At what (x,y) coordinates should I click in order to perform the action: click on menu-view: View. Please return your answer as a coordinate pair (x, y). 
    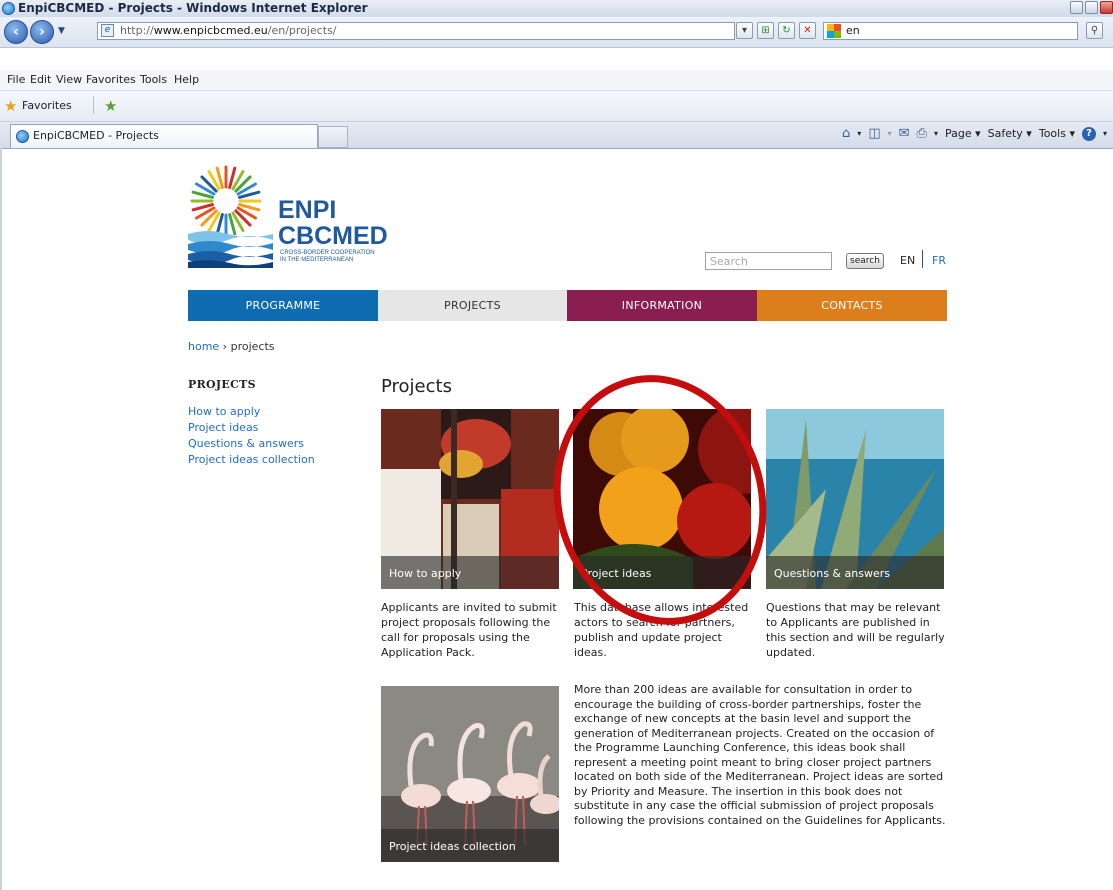
    Looking at the image, I should click on (69, 79).